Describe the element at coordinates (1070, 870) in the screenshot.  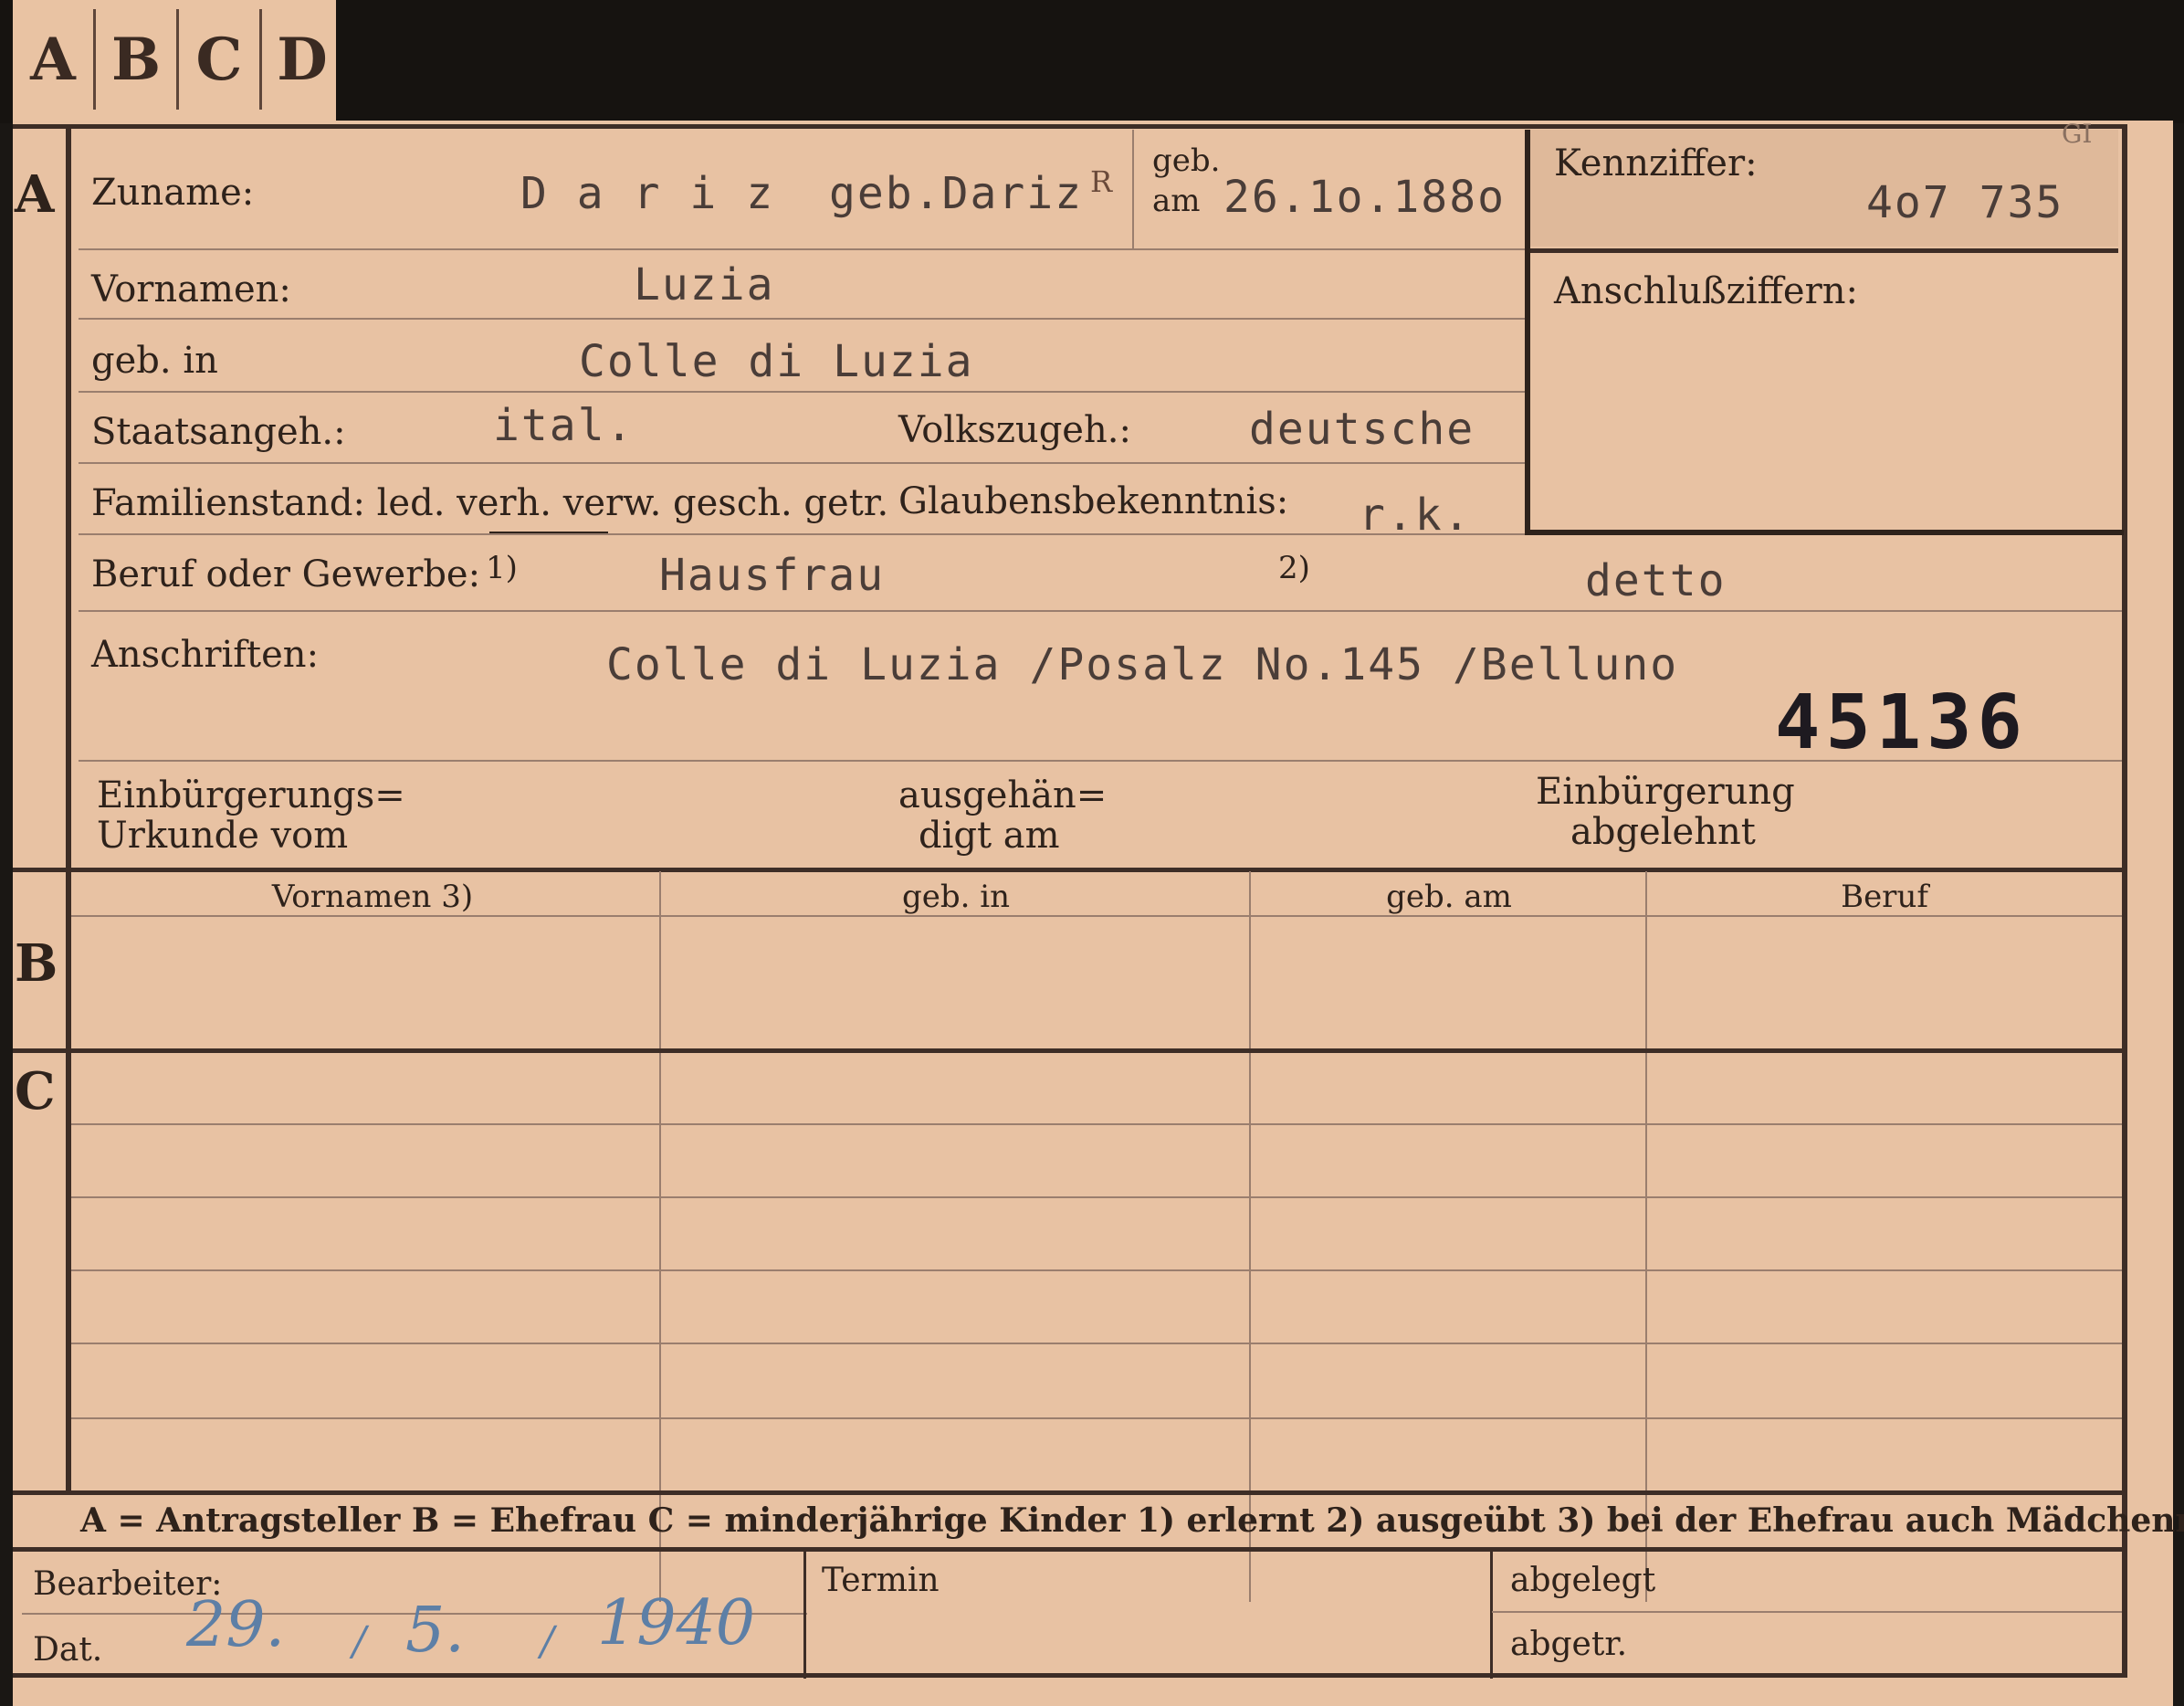
I see `section-b-top-line` at that location.